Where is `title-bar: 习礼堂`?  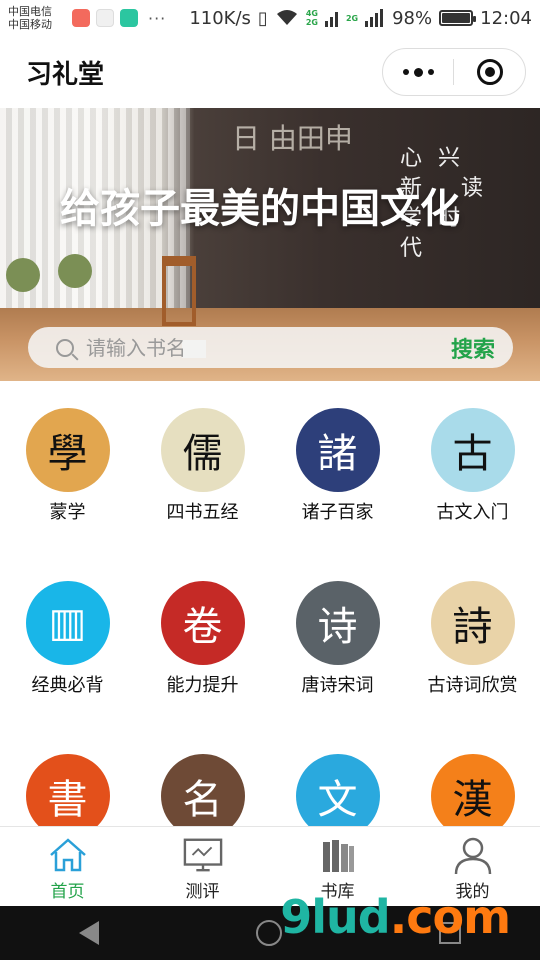 title-bar: 习礼堂 is located at coordinates (270, 72).